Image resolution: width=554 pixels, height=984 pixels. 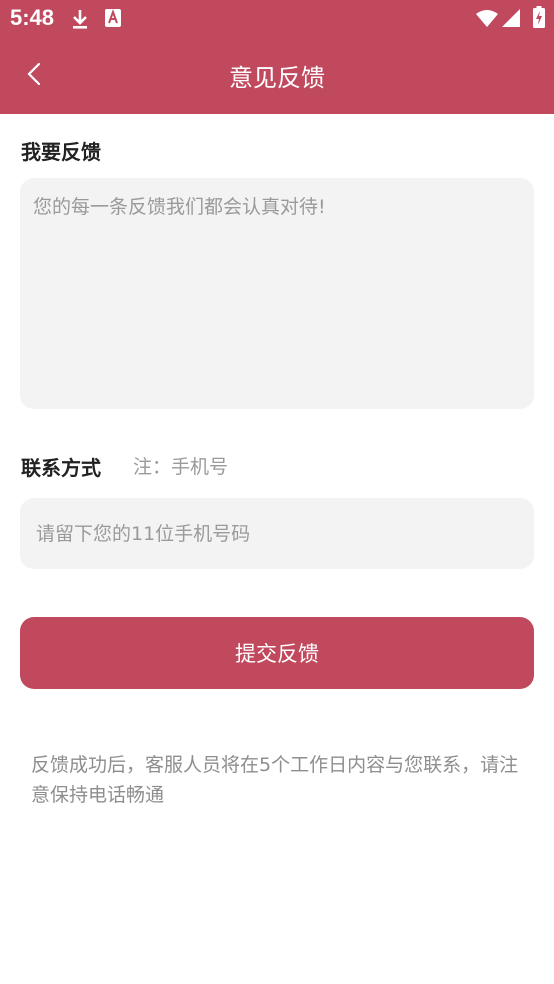 I want to click on submit-feedback-button: 提交反馈, so click(x=277, y=653).